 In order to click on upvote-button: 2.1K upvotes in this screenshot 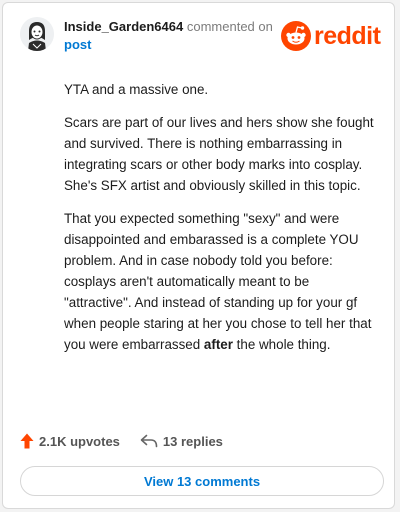, I will do `click(70, 441)`.